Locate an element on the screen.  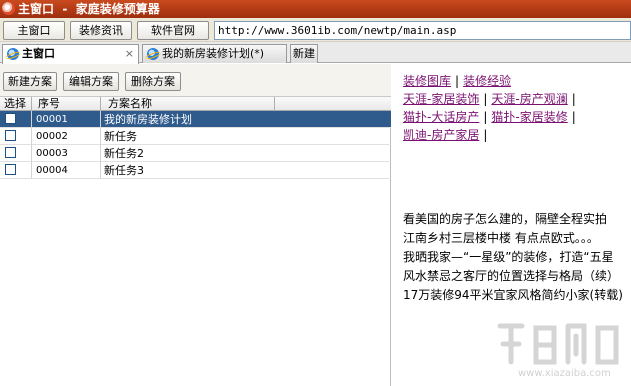
link-tianya-home: 天涯-家居装饰 is located at coordinates (441, 99).